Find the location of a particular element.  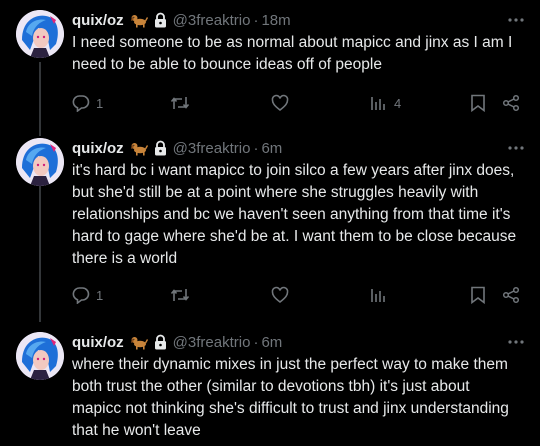

tweet-actions: 1 is located at coordinates (298, 295).